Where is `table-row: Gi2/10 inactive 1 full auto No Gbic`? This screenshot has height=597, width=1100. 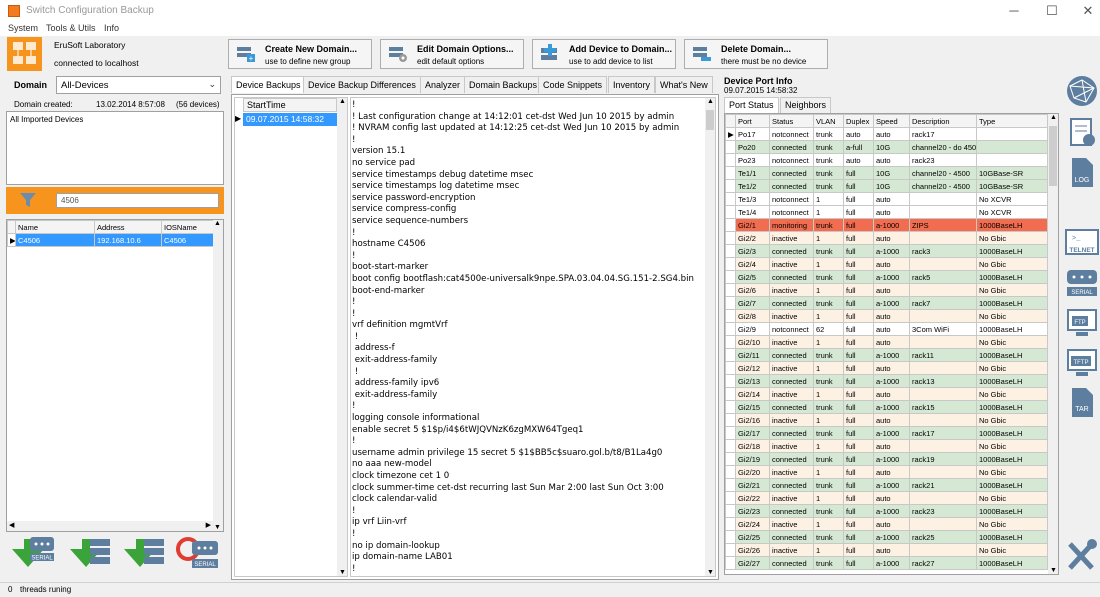
table-row: Gi2/10 inactive 1 full auto No Gbic is located at coordinates (886, 342).